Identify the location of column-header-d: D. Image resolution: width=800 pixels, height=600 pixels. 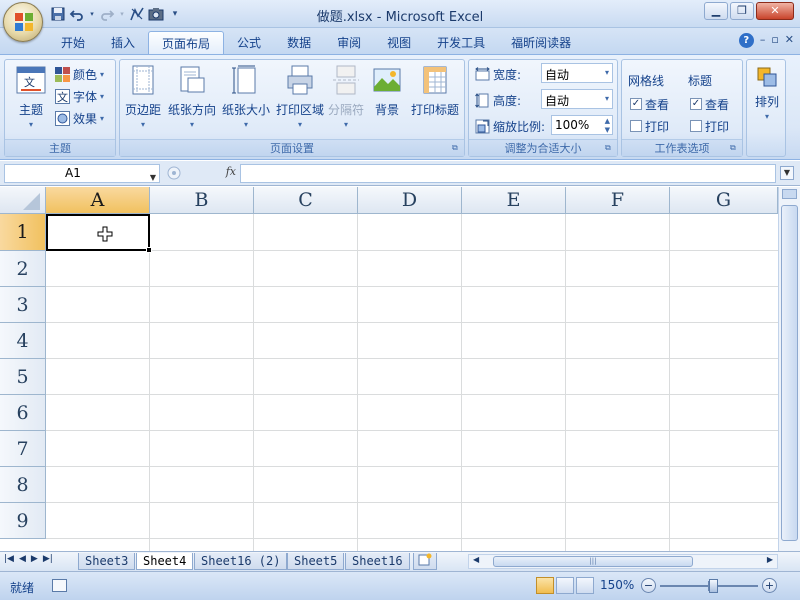
(410, 200).